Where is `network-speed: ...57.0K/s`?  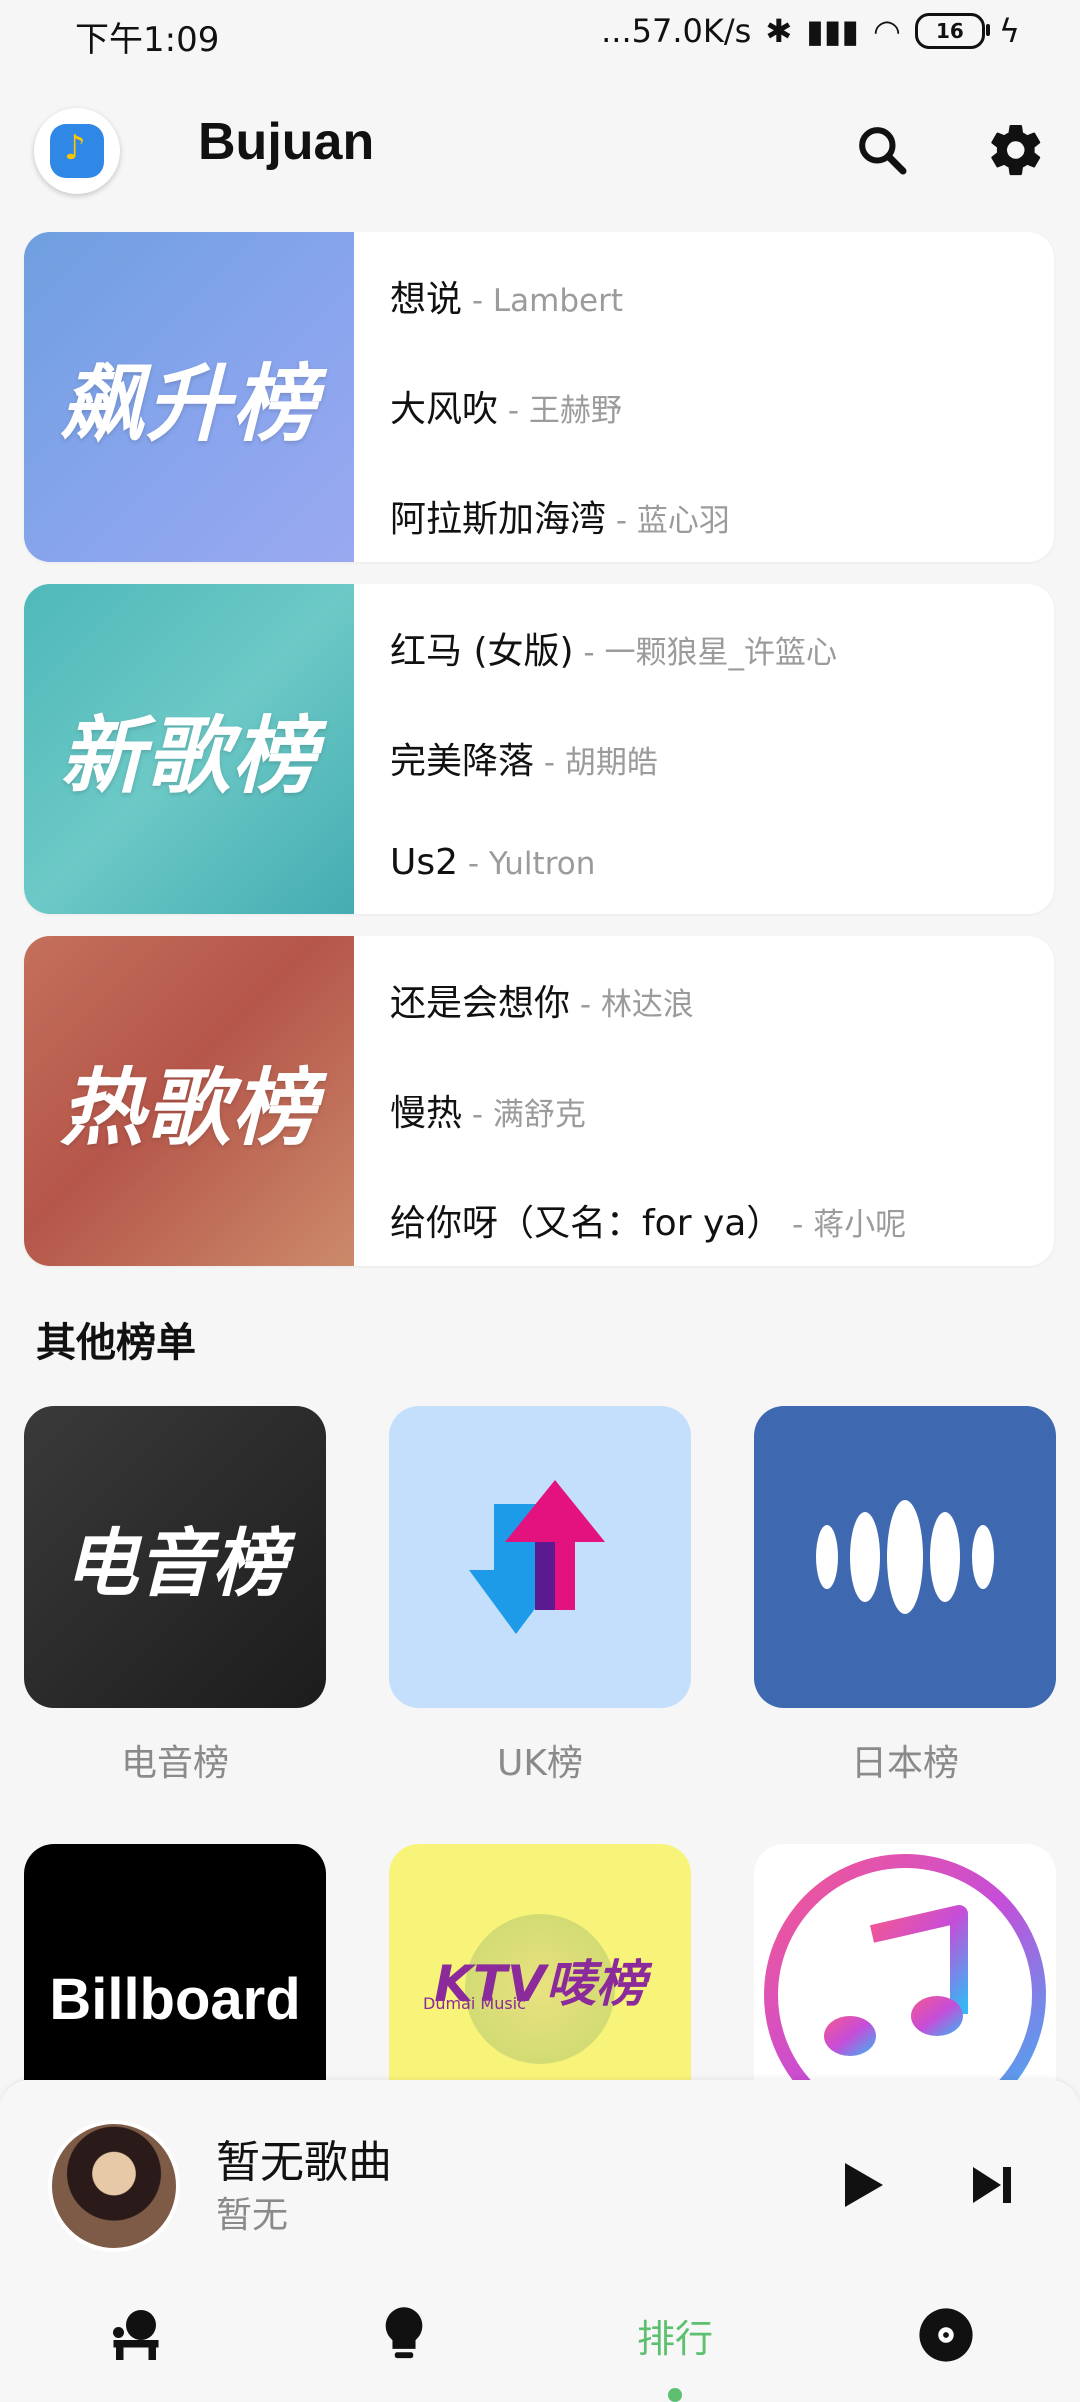 network-speed: ...57.0K/s is located at coordinates (676, 31).